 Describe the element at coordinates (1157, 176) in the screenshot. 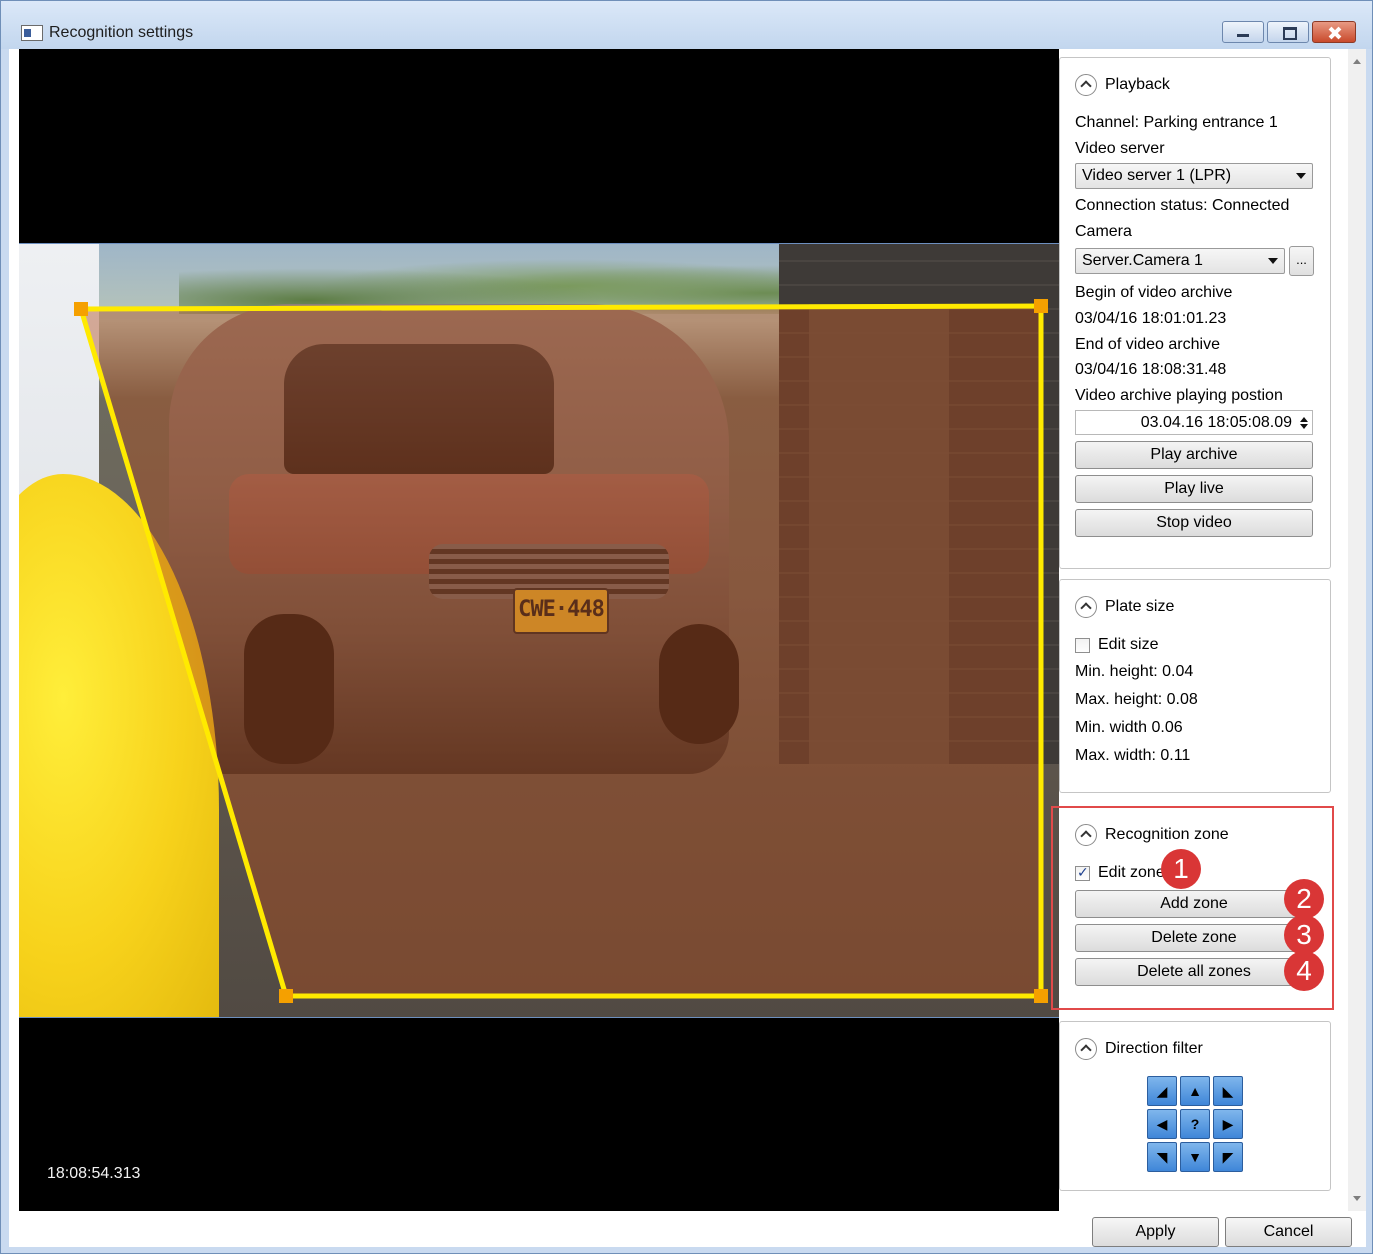

I see `video-server-value: Video server 1 (LPR)` at that location.